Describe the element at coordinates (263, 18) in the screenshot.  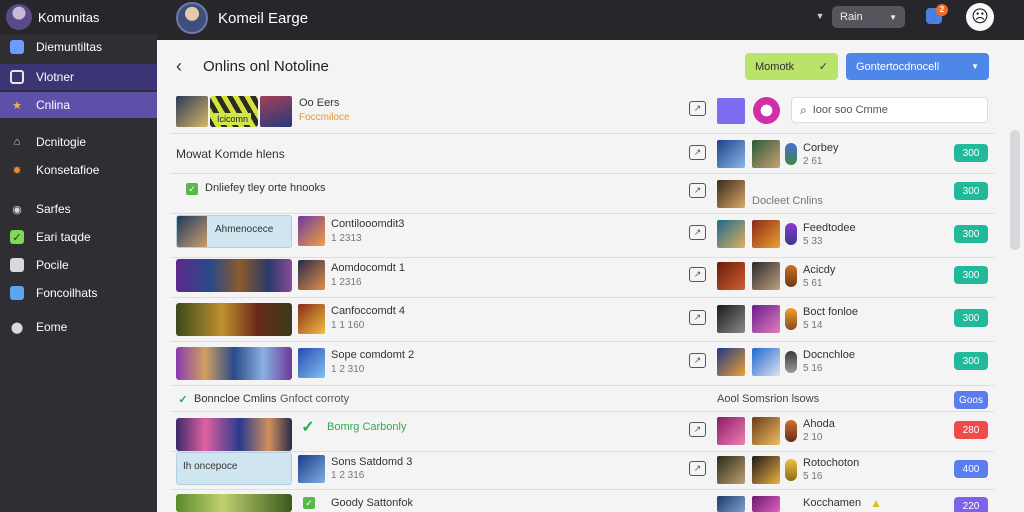
I see `page-header-title: Komeil Earge` at that location.